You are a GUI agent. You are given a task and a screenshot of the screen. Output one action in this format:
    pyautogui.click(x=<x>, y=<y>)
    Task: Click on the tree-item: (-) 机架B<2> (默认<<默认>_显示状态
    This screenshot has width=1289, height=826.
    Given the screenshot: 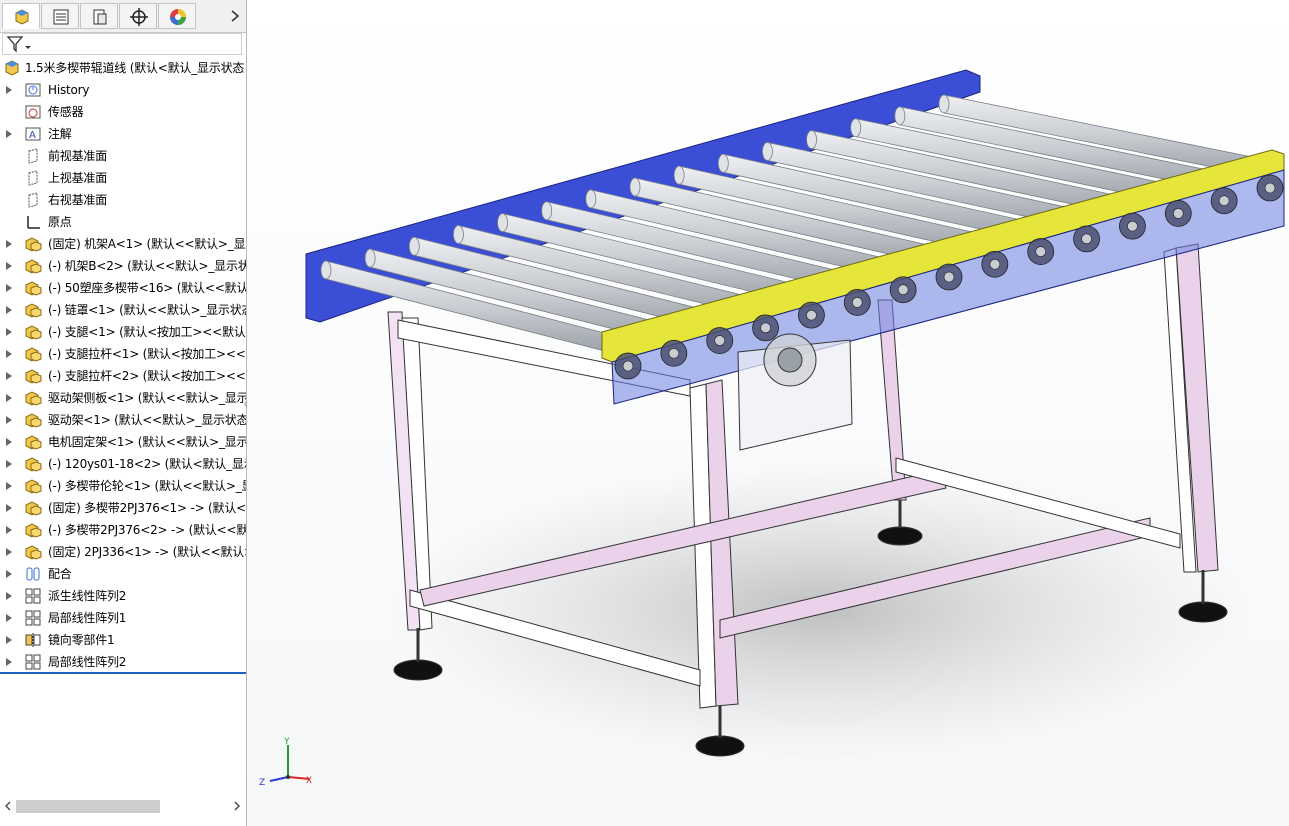 What is the action you would take?
    pyautogui.click(x=123, y=266)
    